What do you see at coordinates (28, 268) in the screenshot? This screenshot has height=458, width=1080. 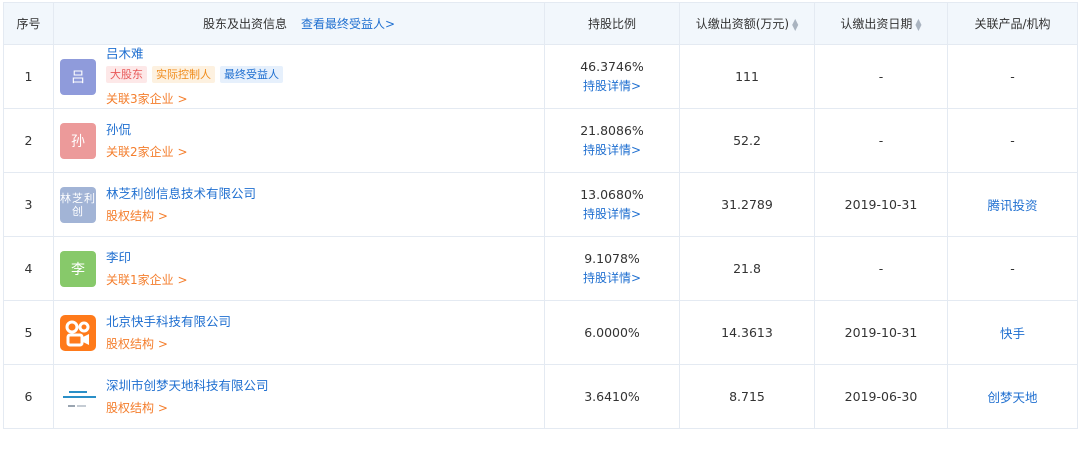 I see `row-index: 4` at bounding box center [28, 268].